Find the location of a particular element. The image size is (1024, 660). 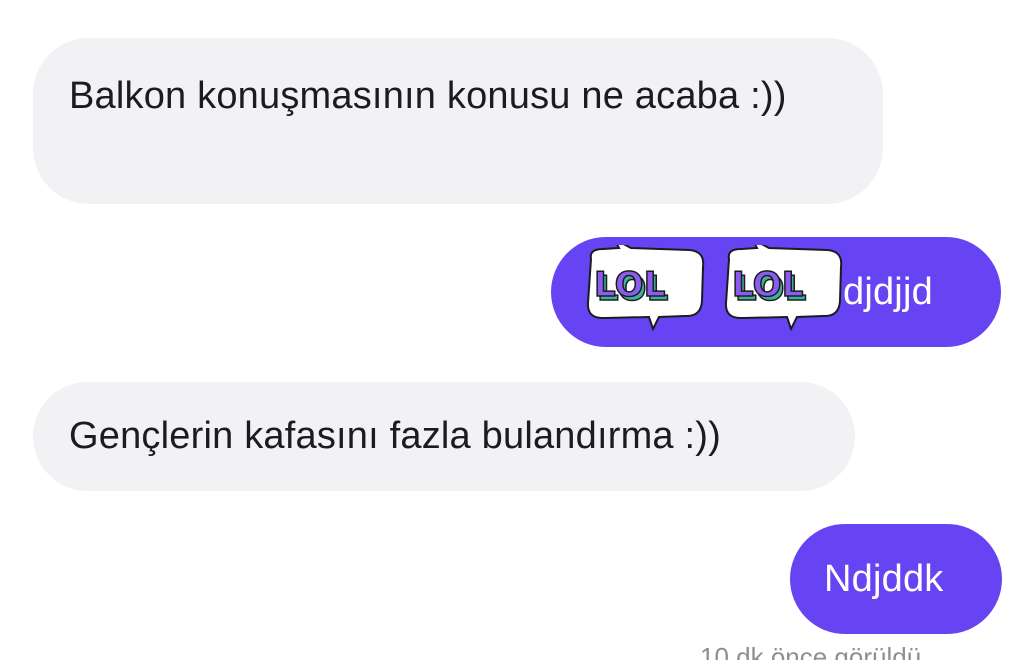

outgoing-message-bubble: LOL LOL LOL LOL djdjjd is located at coordinates (776, 292).